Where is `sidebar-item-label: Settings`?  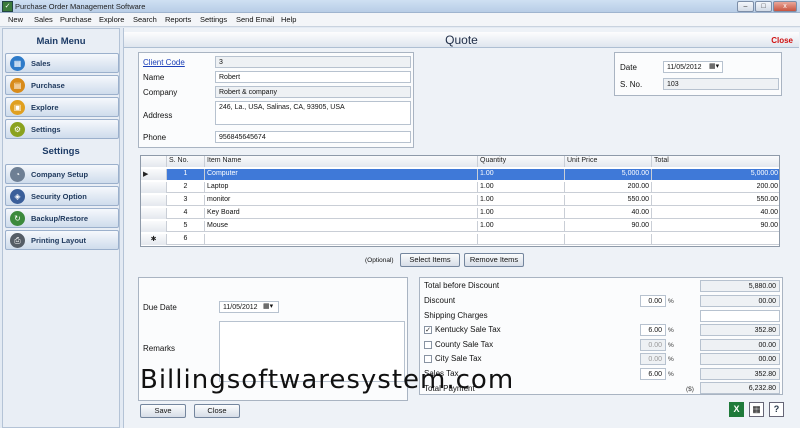 sidebar-item-label: Settings is located at coordinates (46, 129).